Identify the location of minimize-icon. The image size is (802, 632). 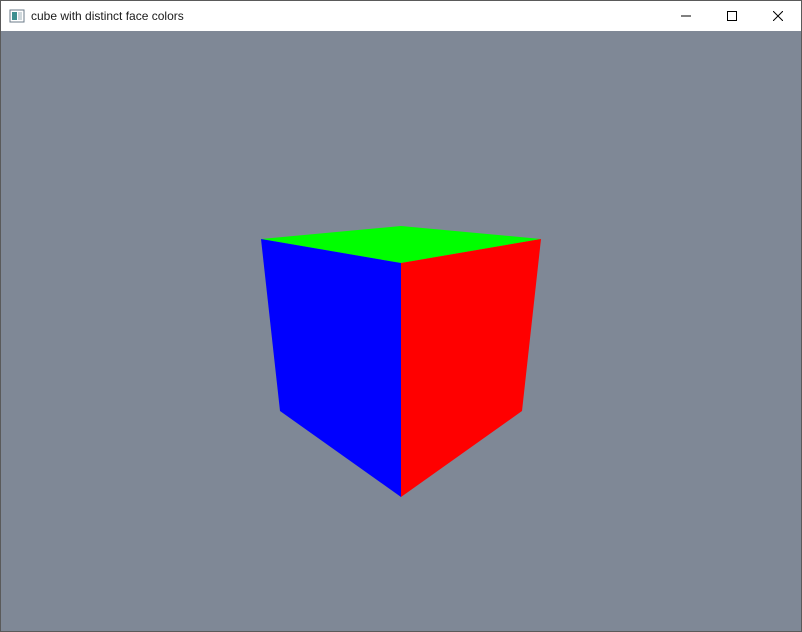
(686, 16).